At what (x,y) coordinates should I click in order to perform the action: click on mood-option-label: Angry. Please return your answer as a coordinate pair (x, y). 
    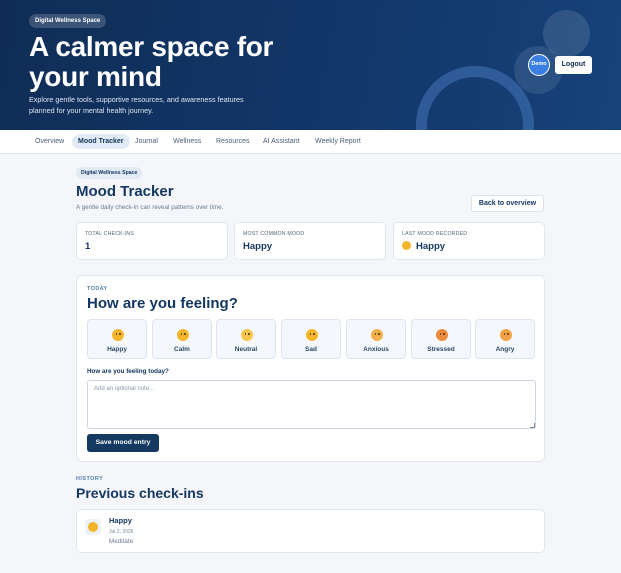
    Looking at the image, I should click on (505, 349).